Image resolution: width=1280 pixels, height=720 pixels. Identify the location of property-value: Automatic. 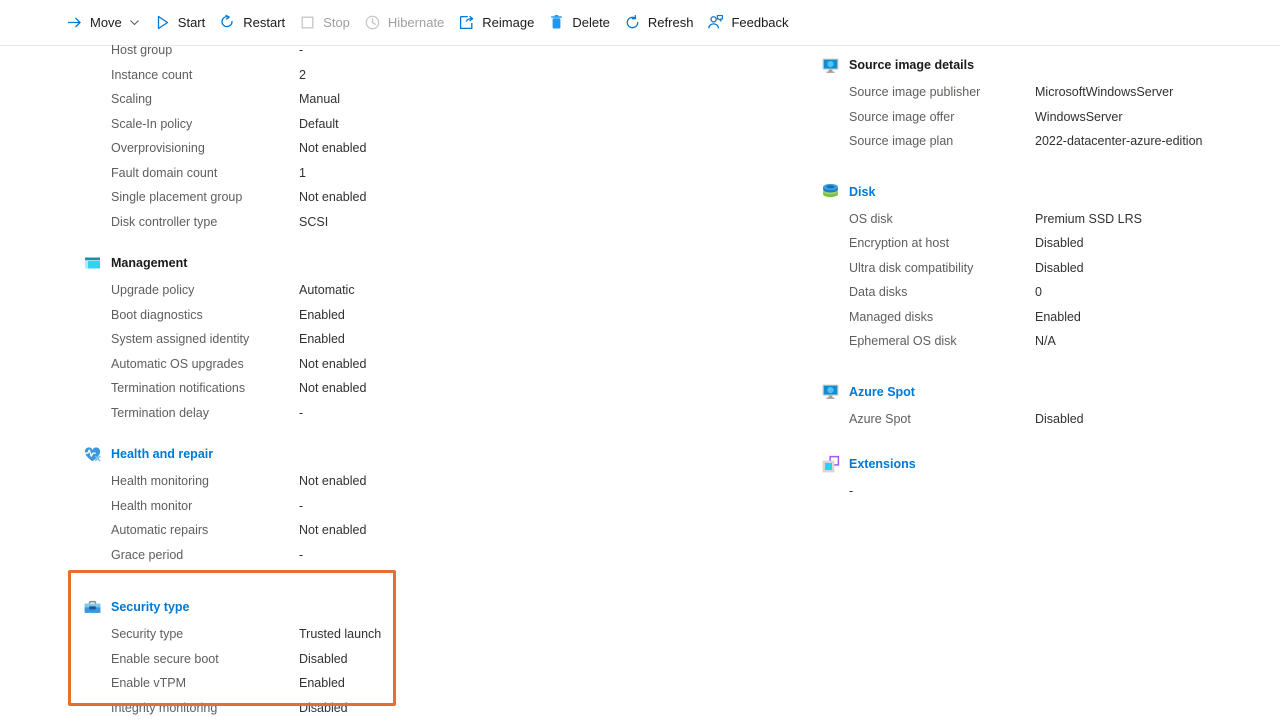
(327, 290).